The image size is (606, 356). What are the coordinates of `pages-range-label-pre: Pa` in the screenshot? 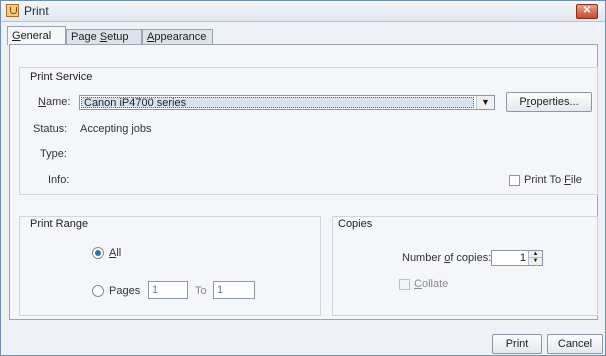 It's located at (116, 291).